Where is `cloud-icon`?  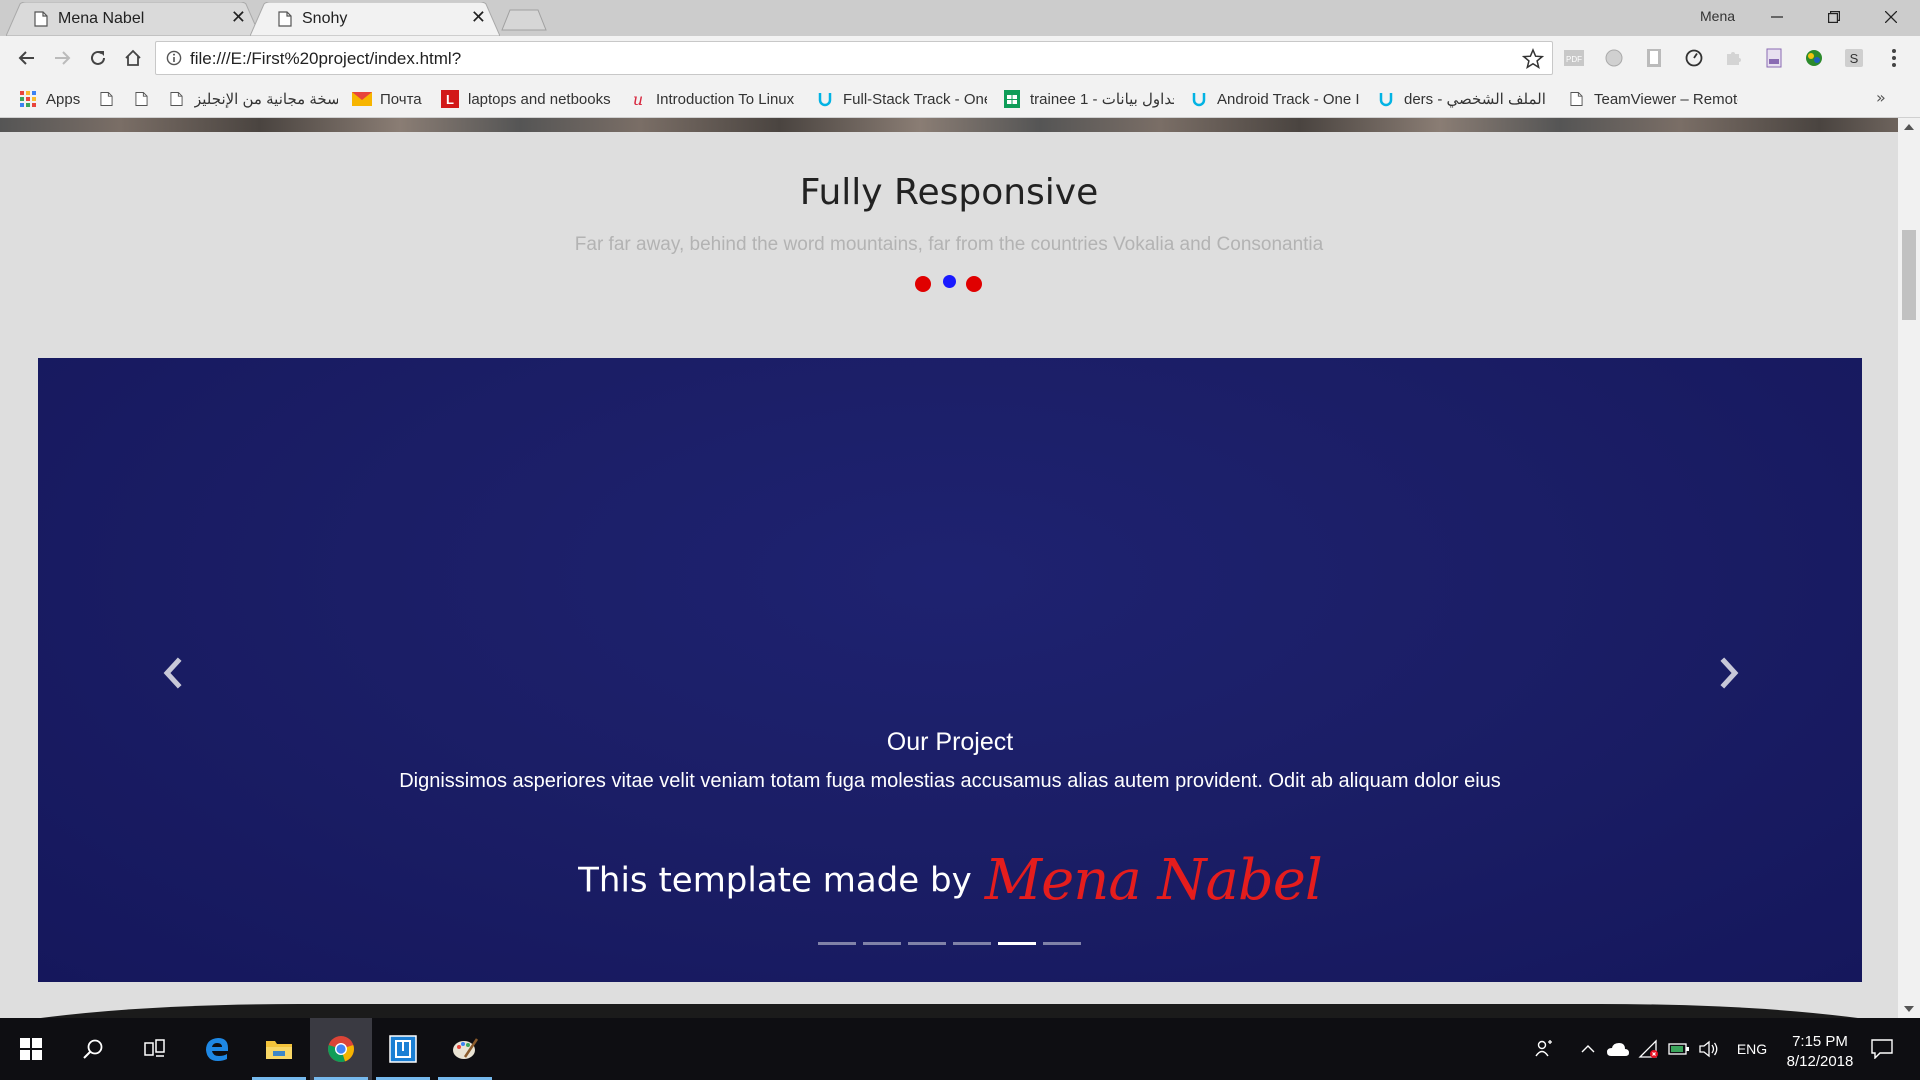
cloud-icon is located at coordinates (1618, 1049).